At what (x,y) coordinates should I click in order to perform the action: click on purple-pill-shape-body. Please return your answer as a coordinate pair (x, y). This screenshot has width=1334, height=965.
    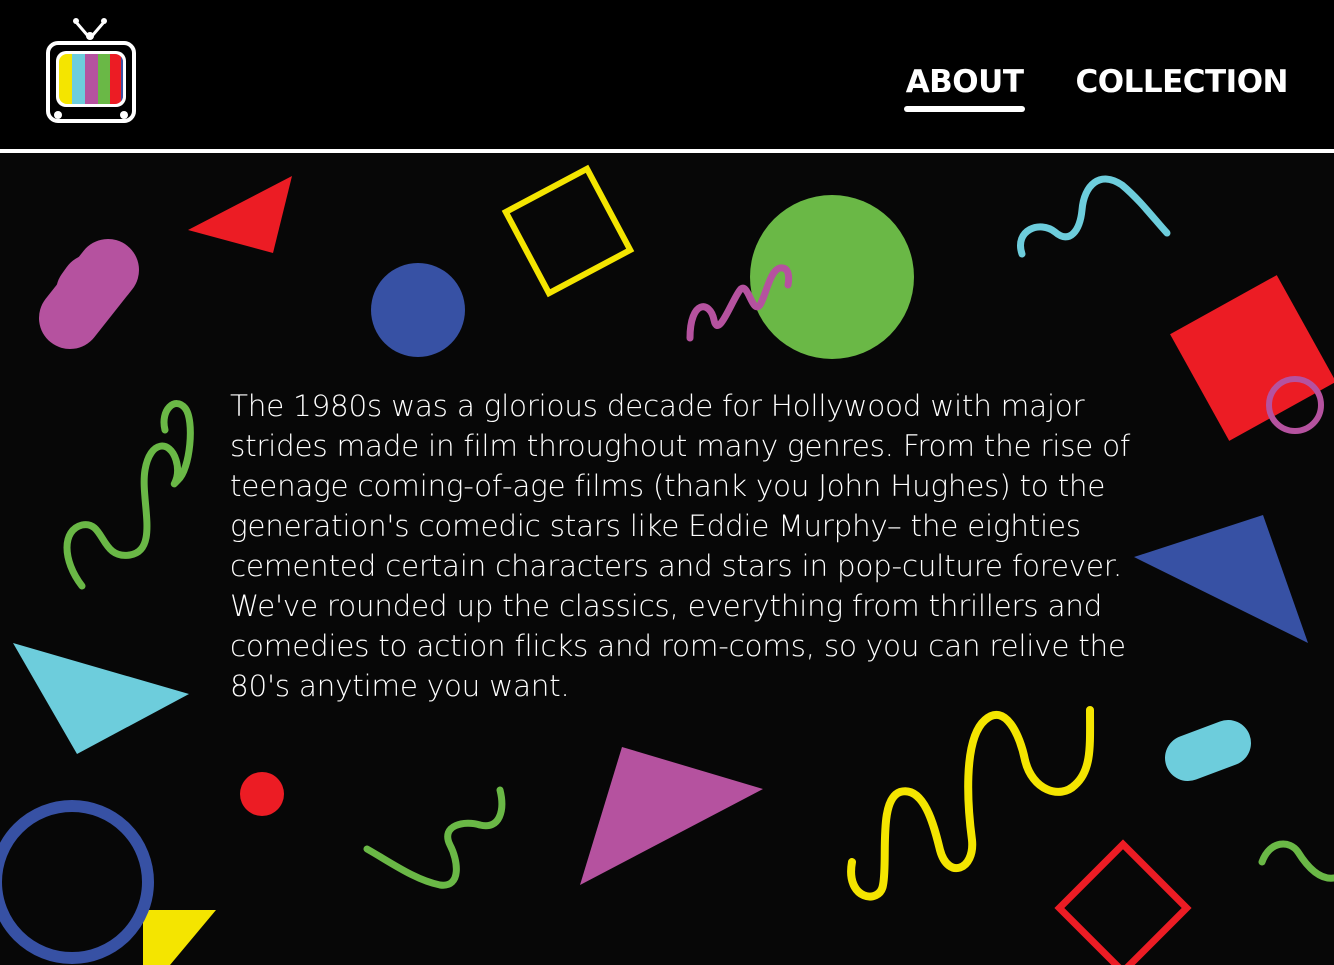
    Looking at the image, I should click on (89, 294).